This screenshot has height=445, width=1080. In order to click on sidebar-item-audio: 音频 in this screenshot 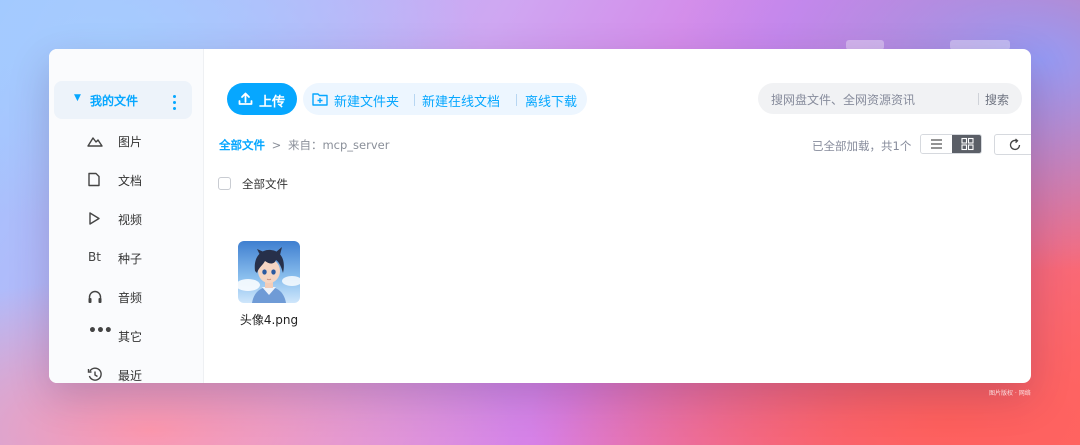, I will do `click(126, 297)`.